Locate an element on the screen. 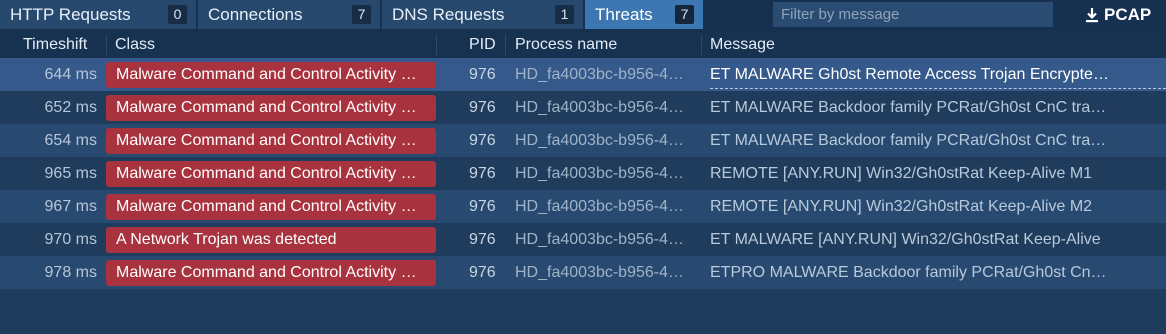 This screenshot has height=334, width=1166. timeshift-cell: 967 ms is located at coordinates (70, 206).